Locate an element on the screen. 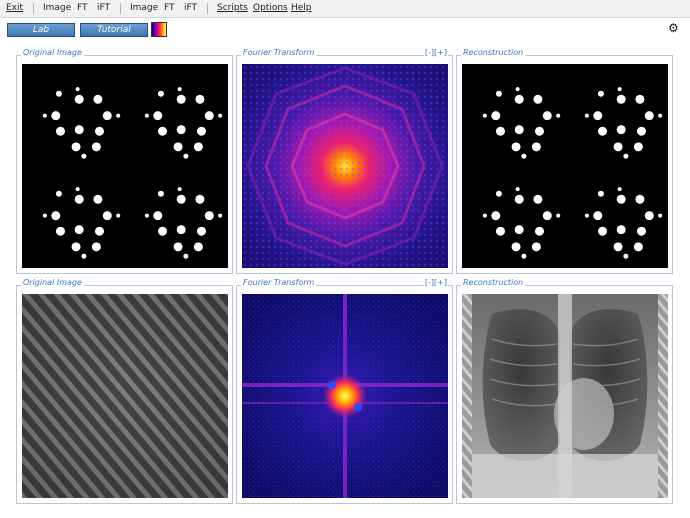 Image resolution: width=690 pixels, height=518 pixels. lab-button: Lab is located at coordinates (41, 30).